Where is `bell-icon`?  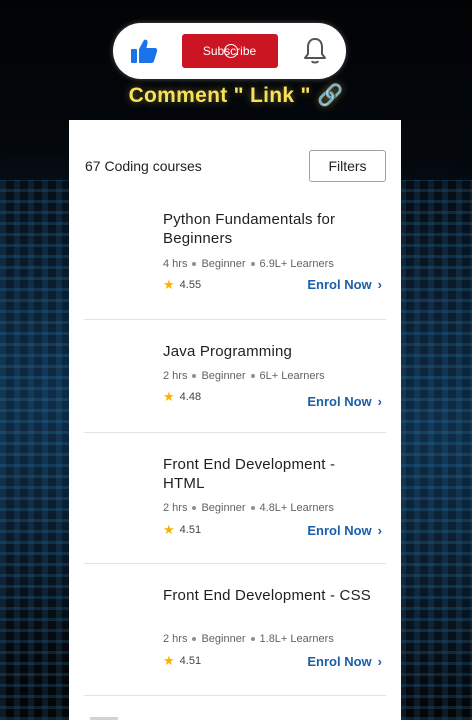 bell-icon is located at coordinates (315, 51).